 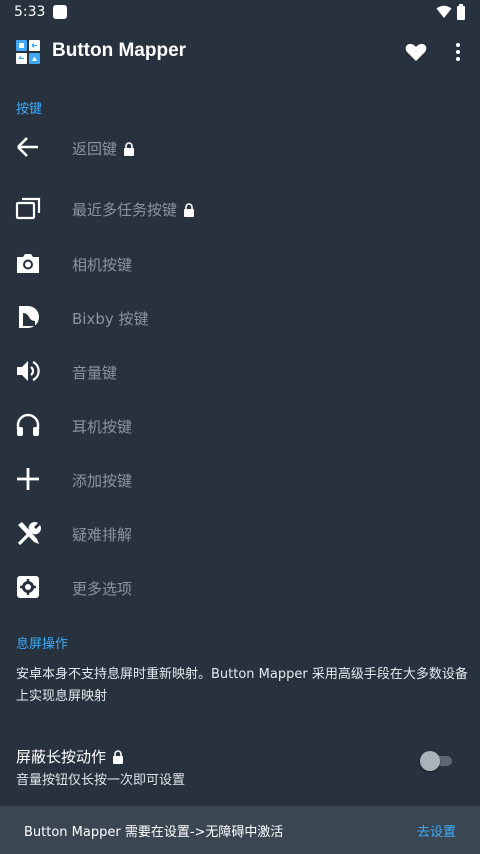 What do you see at coordinates (240, 479) in the screenshot?
I see `menu-item-add-key: 添加按键` at bounding box center [240, 479].